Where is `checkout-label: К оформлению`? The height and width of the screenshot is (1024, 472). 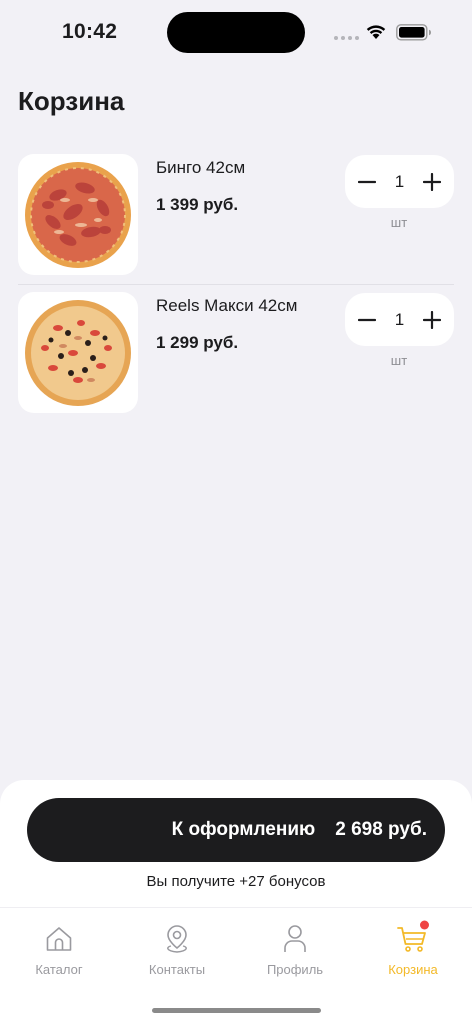 checkout-label: К оформлению is located at coordinates (243, 829).